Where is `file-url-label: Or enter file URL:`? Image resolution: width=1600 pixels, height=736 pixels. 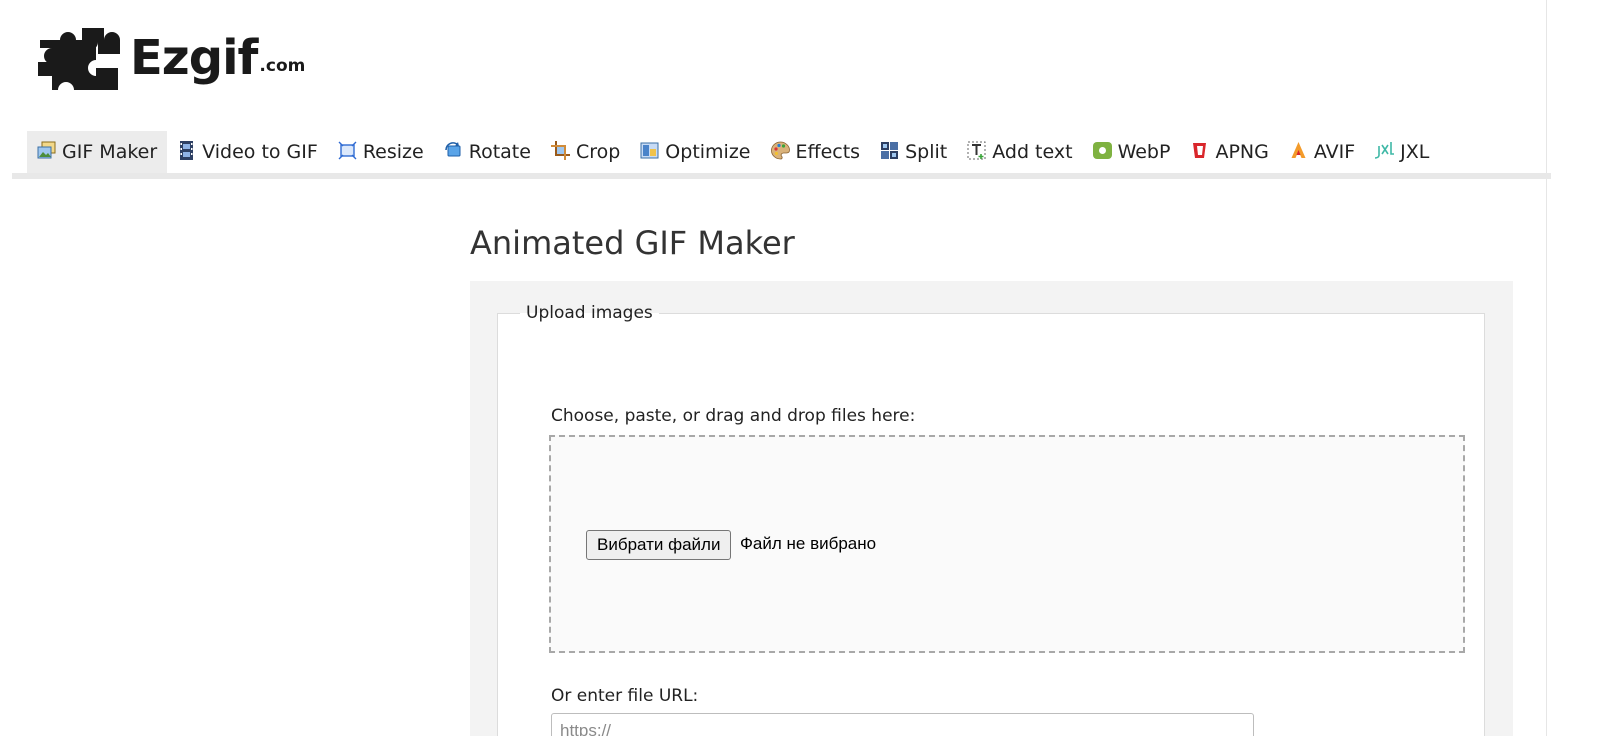
file-url-label: Or enter file URL: is located at coordinates (625, 696).